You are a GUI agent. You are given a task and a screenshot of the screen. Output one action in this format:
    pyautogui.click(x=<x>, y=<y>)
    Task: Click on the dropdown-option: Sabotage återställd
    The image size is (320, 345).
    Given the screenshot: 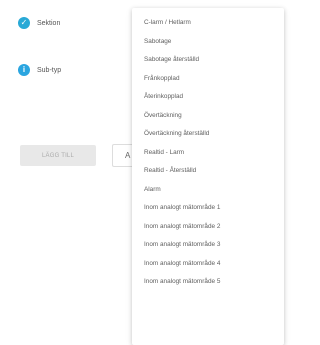 What is the action you would take?
    pyautogui.click(x=208, y=60)
    